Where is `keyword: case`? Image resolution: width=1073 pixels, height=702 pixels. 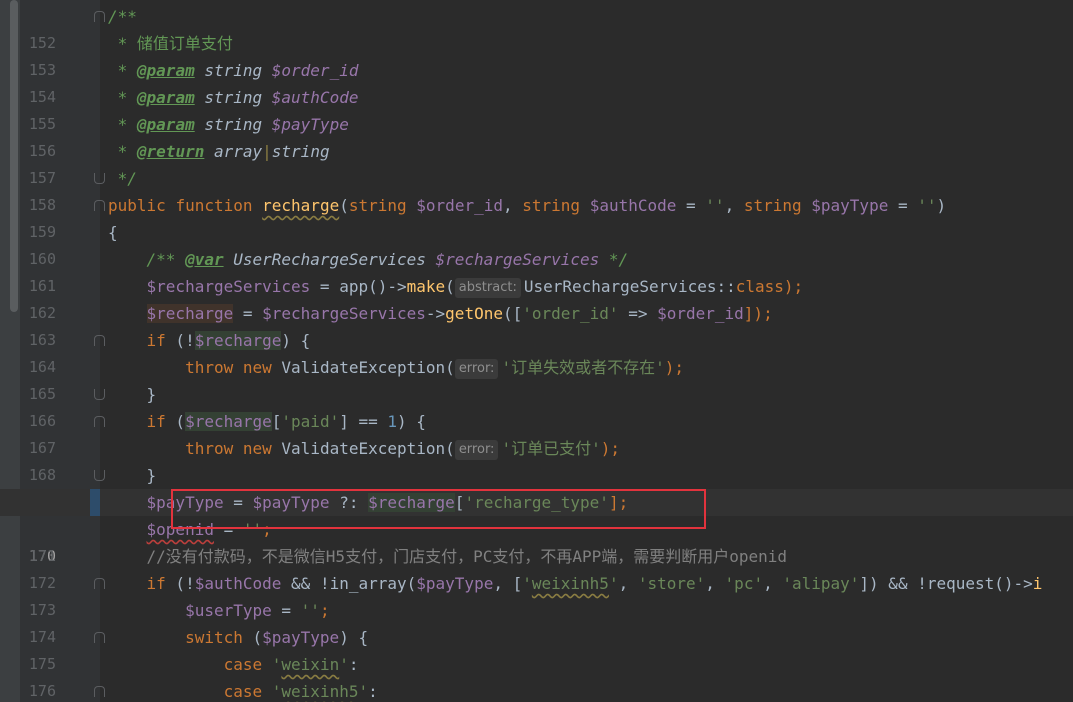 keyword: case is located at coordinates (243, 691).